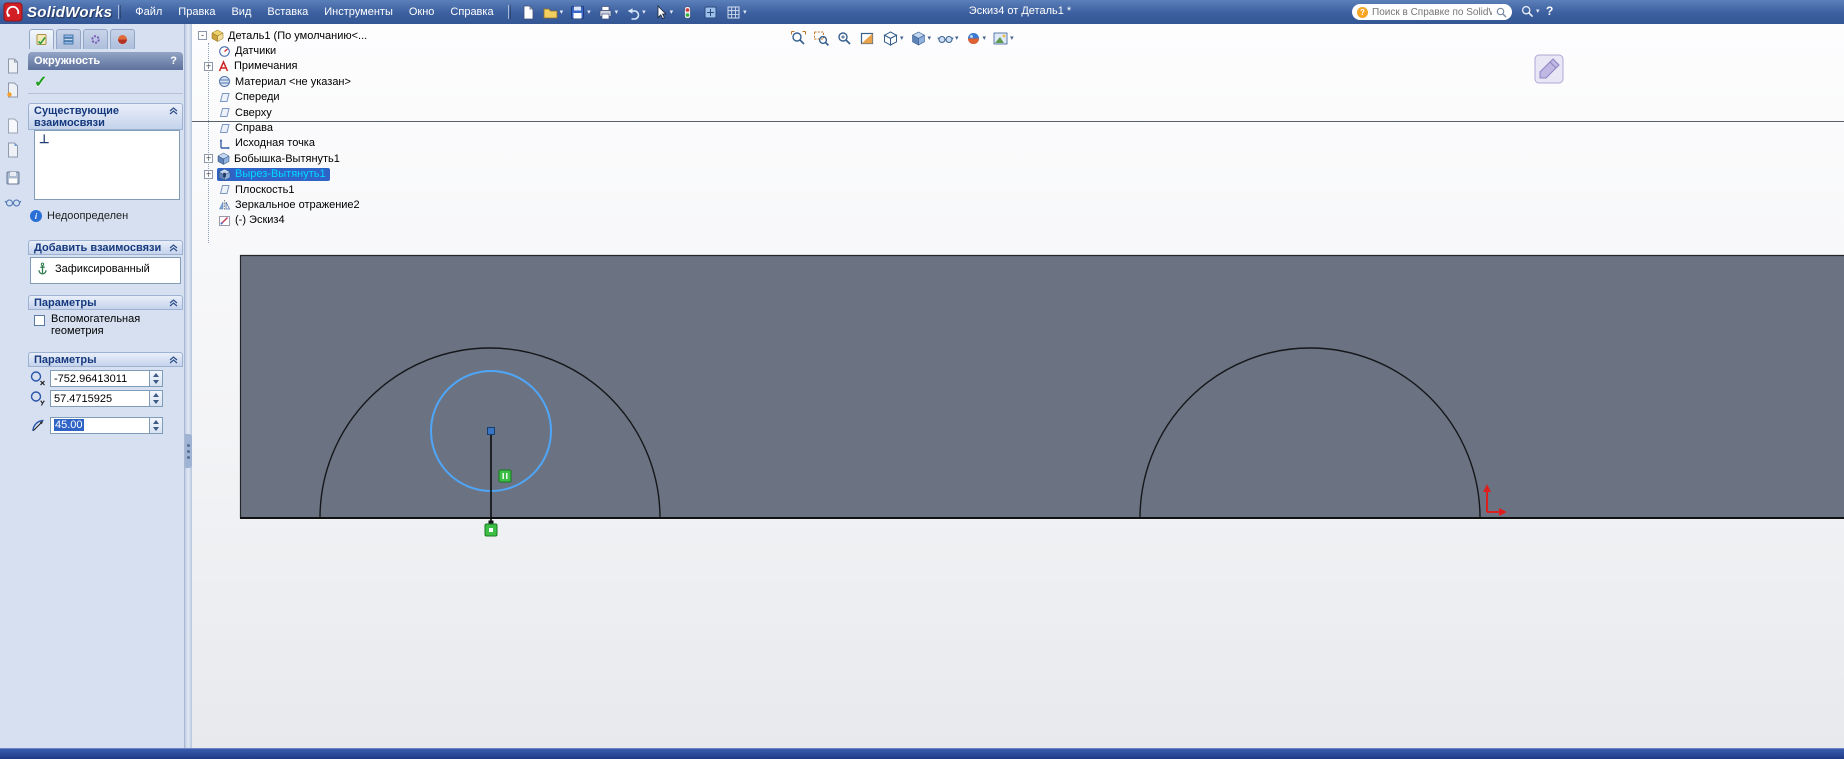  I want to click on tab-property-manager, so click(41, 39).